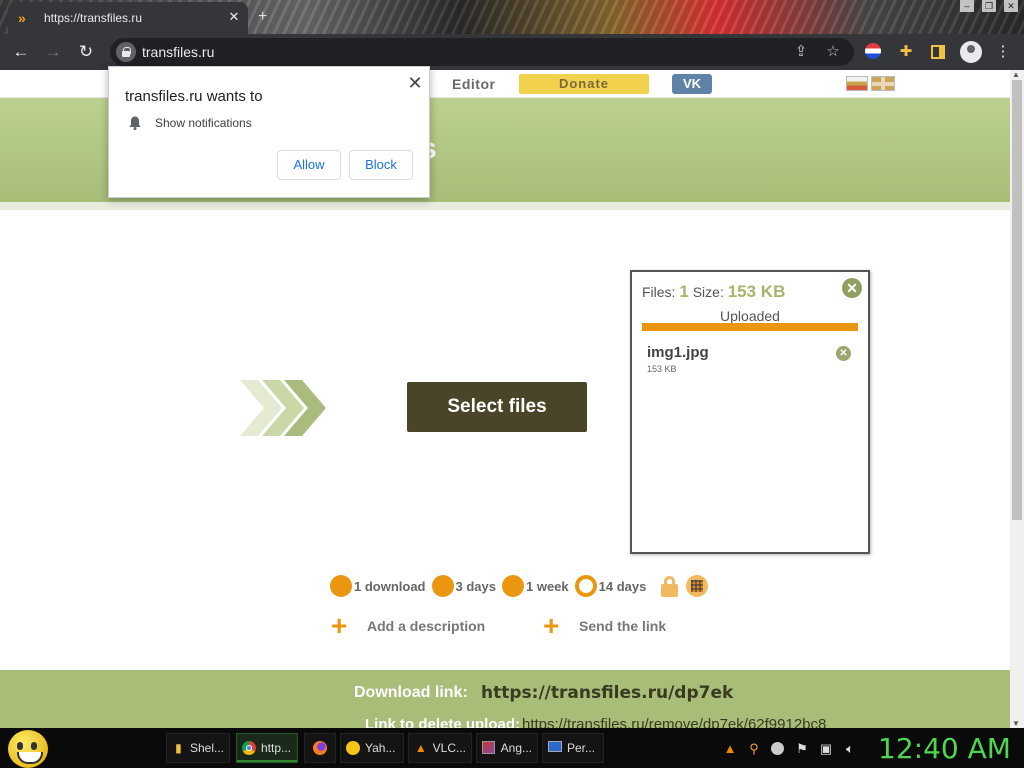 This screenshot has height=768, width=1024. What do you see at coordinates (754, 749) in the screenshot?
I see `search-tray-icon: ⚲` at bounding box center [754, 749].